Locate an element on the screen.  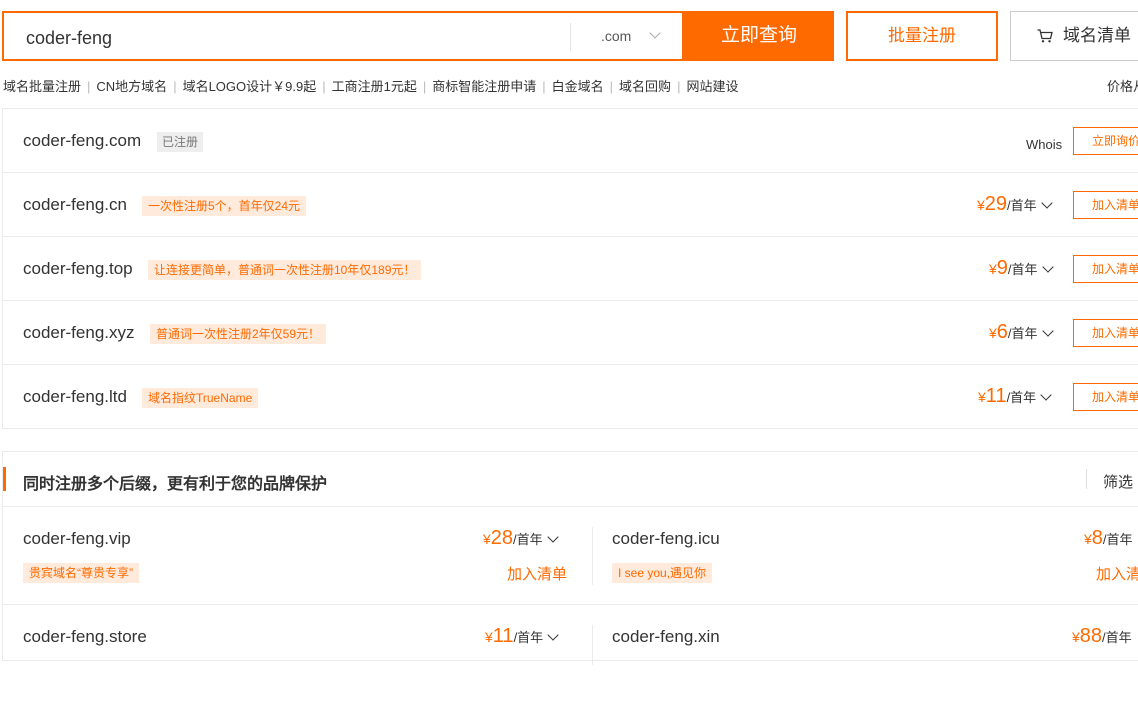
accent-bar is located at coordinates (4, 479).